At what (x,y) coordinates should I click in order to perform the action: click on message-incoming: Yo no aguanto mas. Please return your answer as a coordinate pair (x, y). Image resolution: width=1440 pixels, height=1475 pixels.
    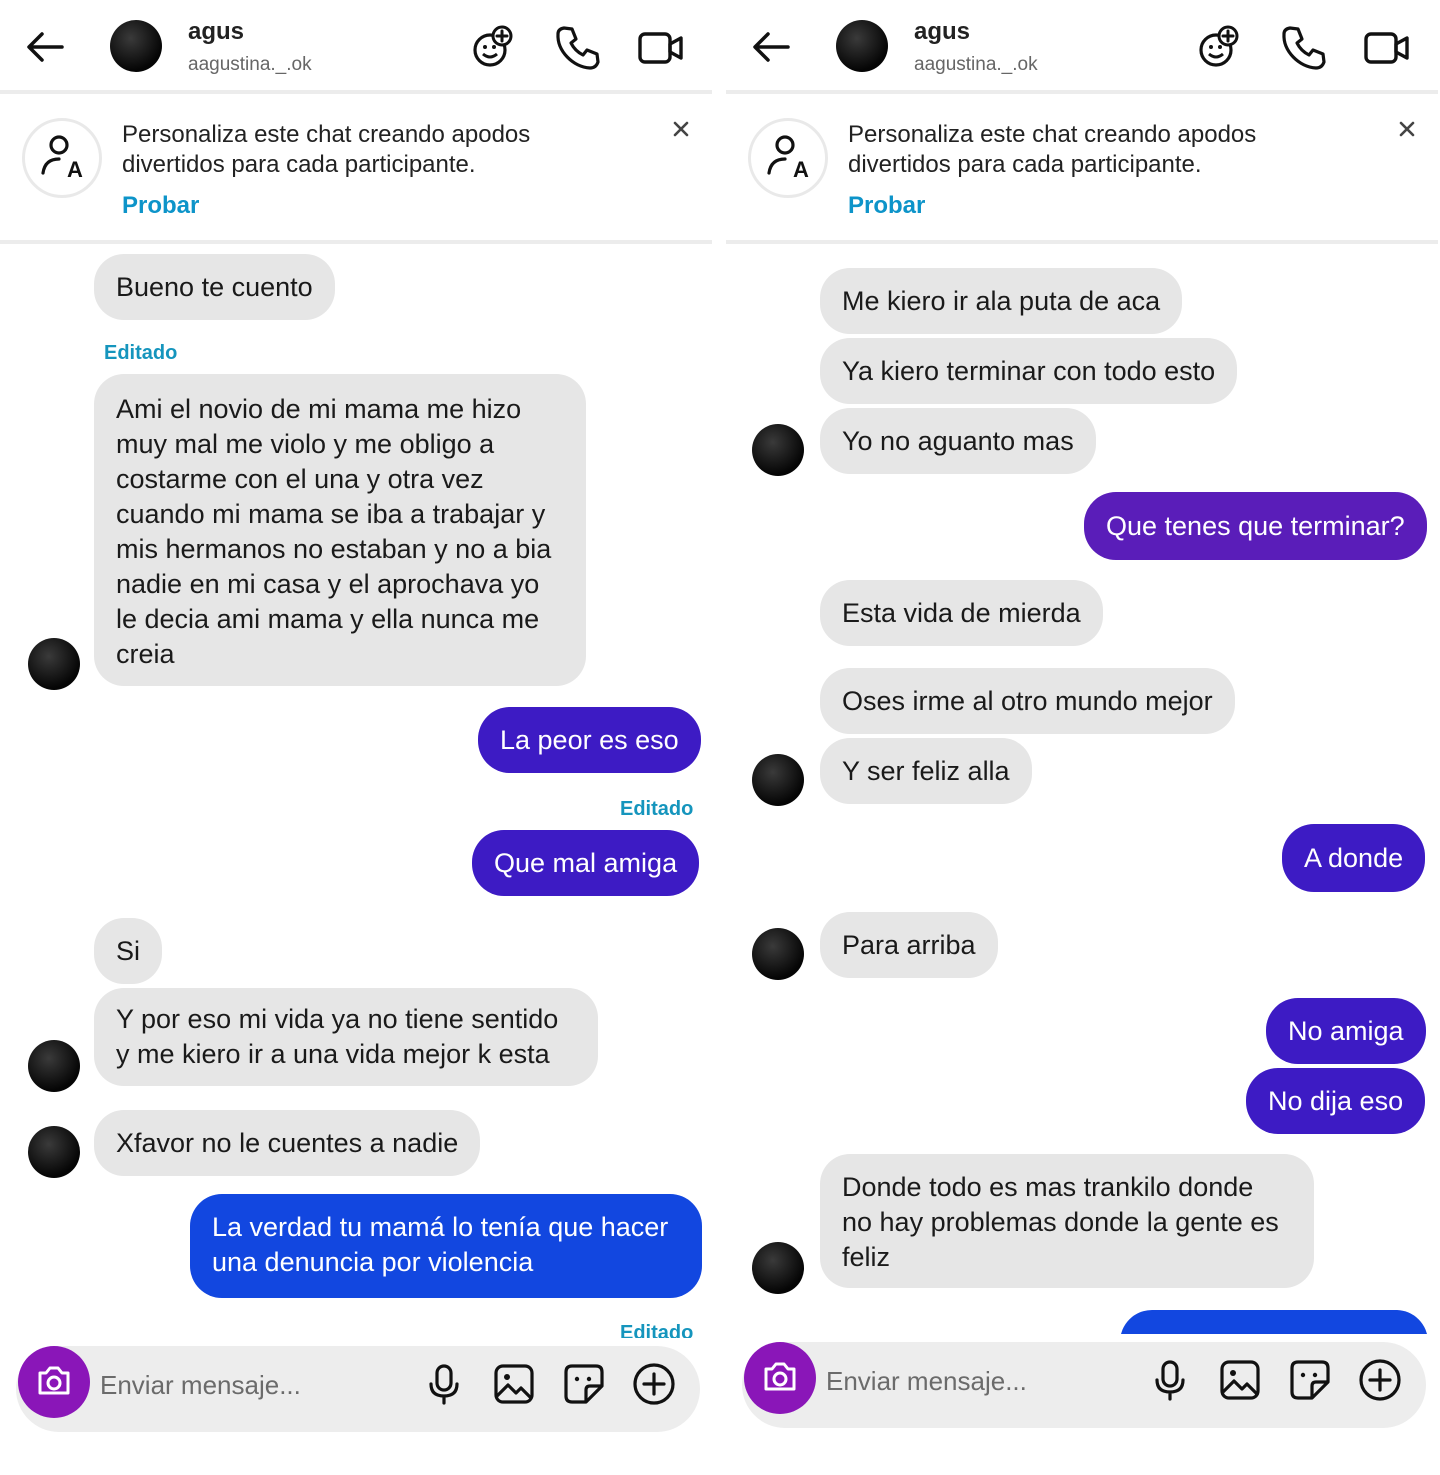
    Looking at the image, I should click on (958, 441).